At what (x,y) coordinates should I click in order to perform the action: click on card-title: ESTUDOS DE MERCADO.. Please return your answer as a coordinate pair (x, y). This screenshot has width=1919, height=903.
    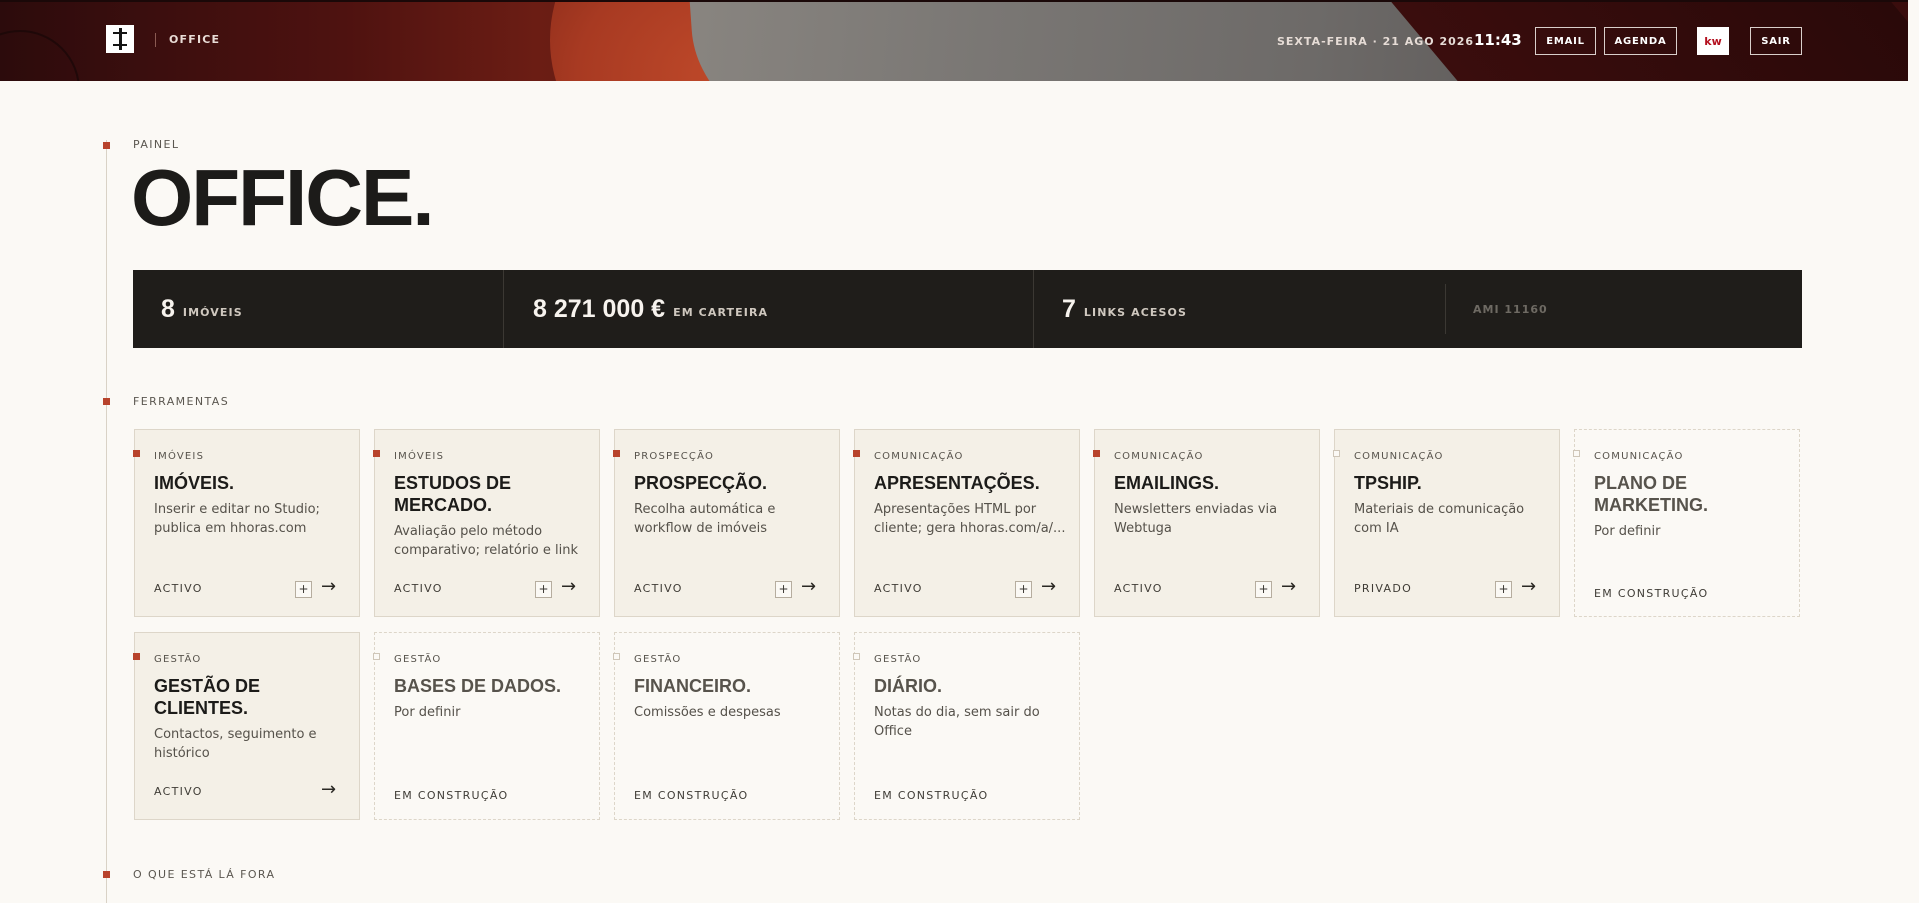
    Looking at the image, I should click on (453, 494).